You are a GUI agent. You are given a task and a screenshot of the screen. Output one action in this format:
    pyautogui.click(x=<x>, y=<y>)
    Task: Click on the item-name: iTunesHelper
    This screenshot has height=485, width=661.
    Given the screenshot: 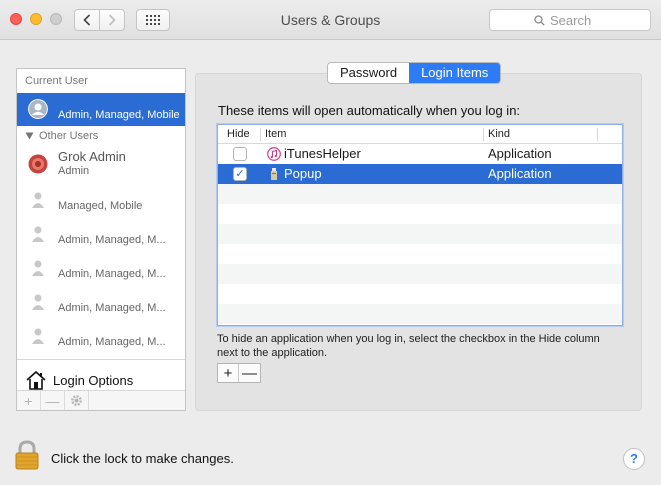 What is the action you would take?
    pyautogui.click(x=322, y=153)
    